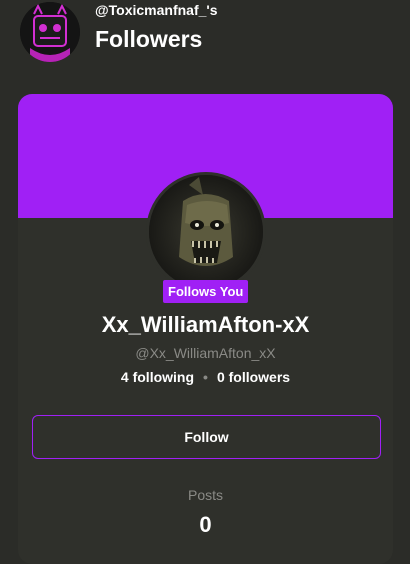 This screenshot has width=410, height=564. I want to click on follows-you-badge: Follows You, so click(206, 291).